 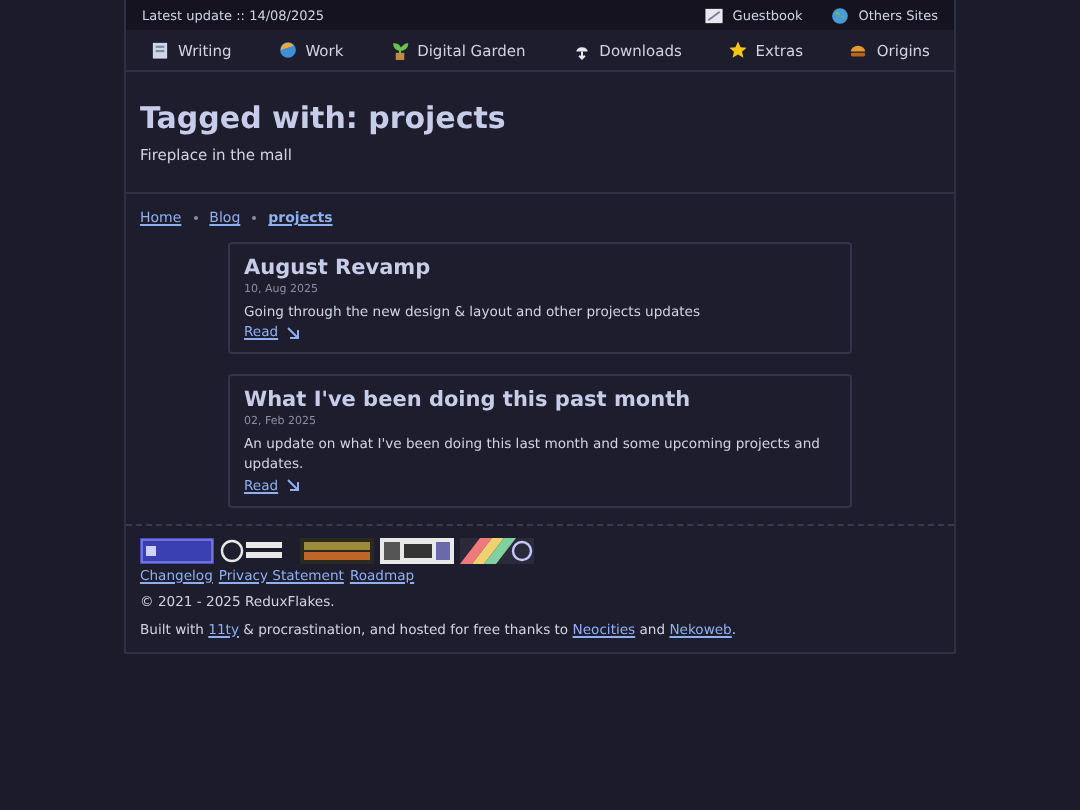 I want to click on star-icon, so click(x=737, y=50).